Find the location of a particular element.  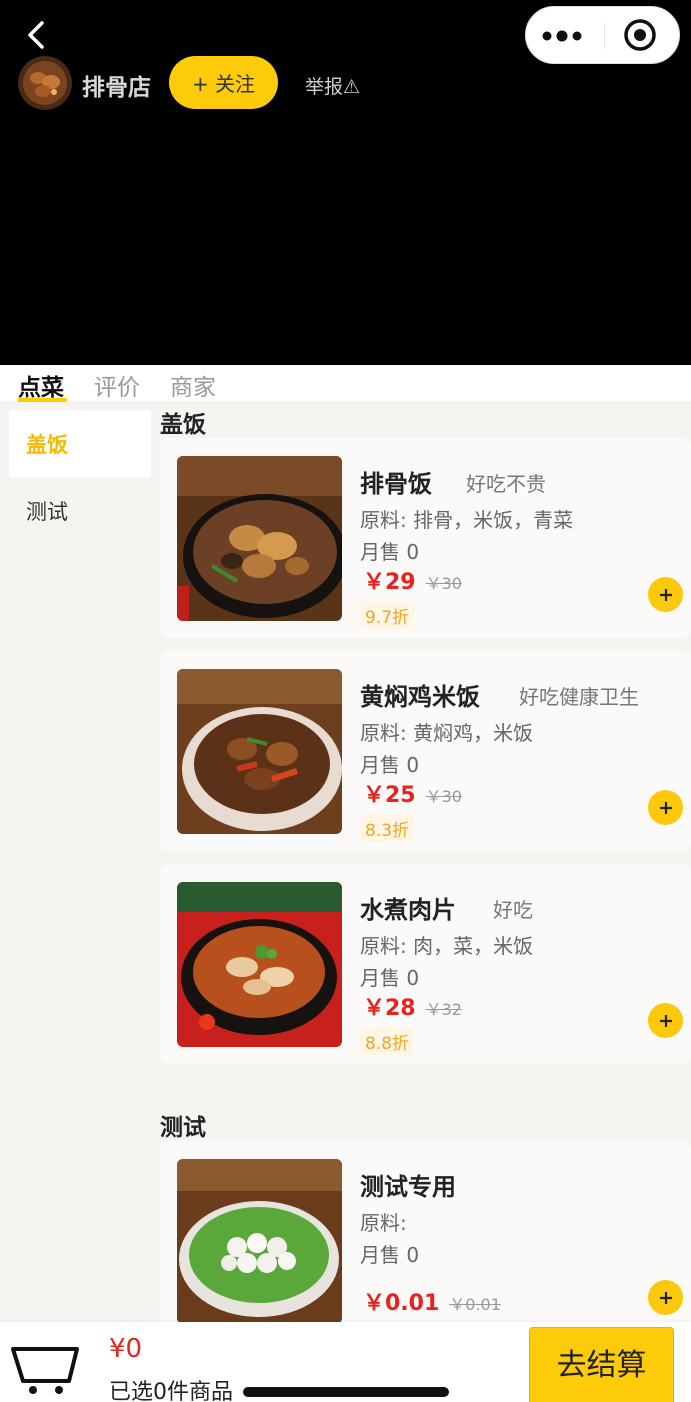

item-price: ￥28 is located at coordinates (389, 1008).